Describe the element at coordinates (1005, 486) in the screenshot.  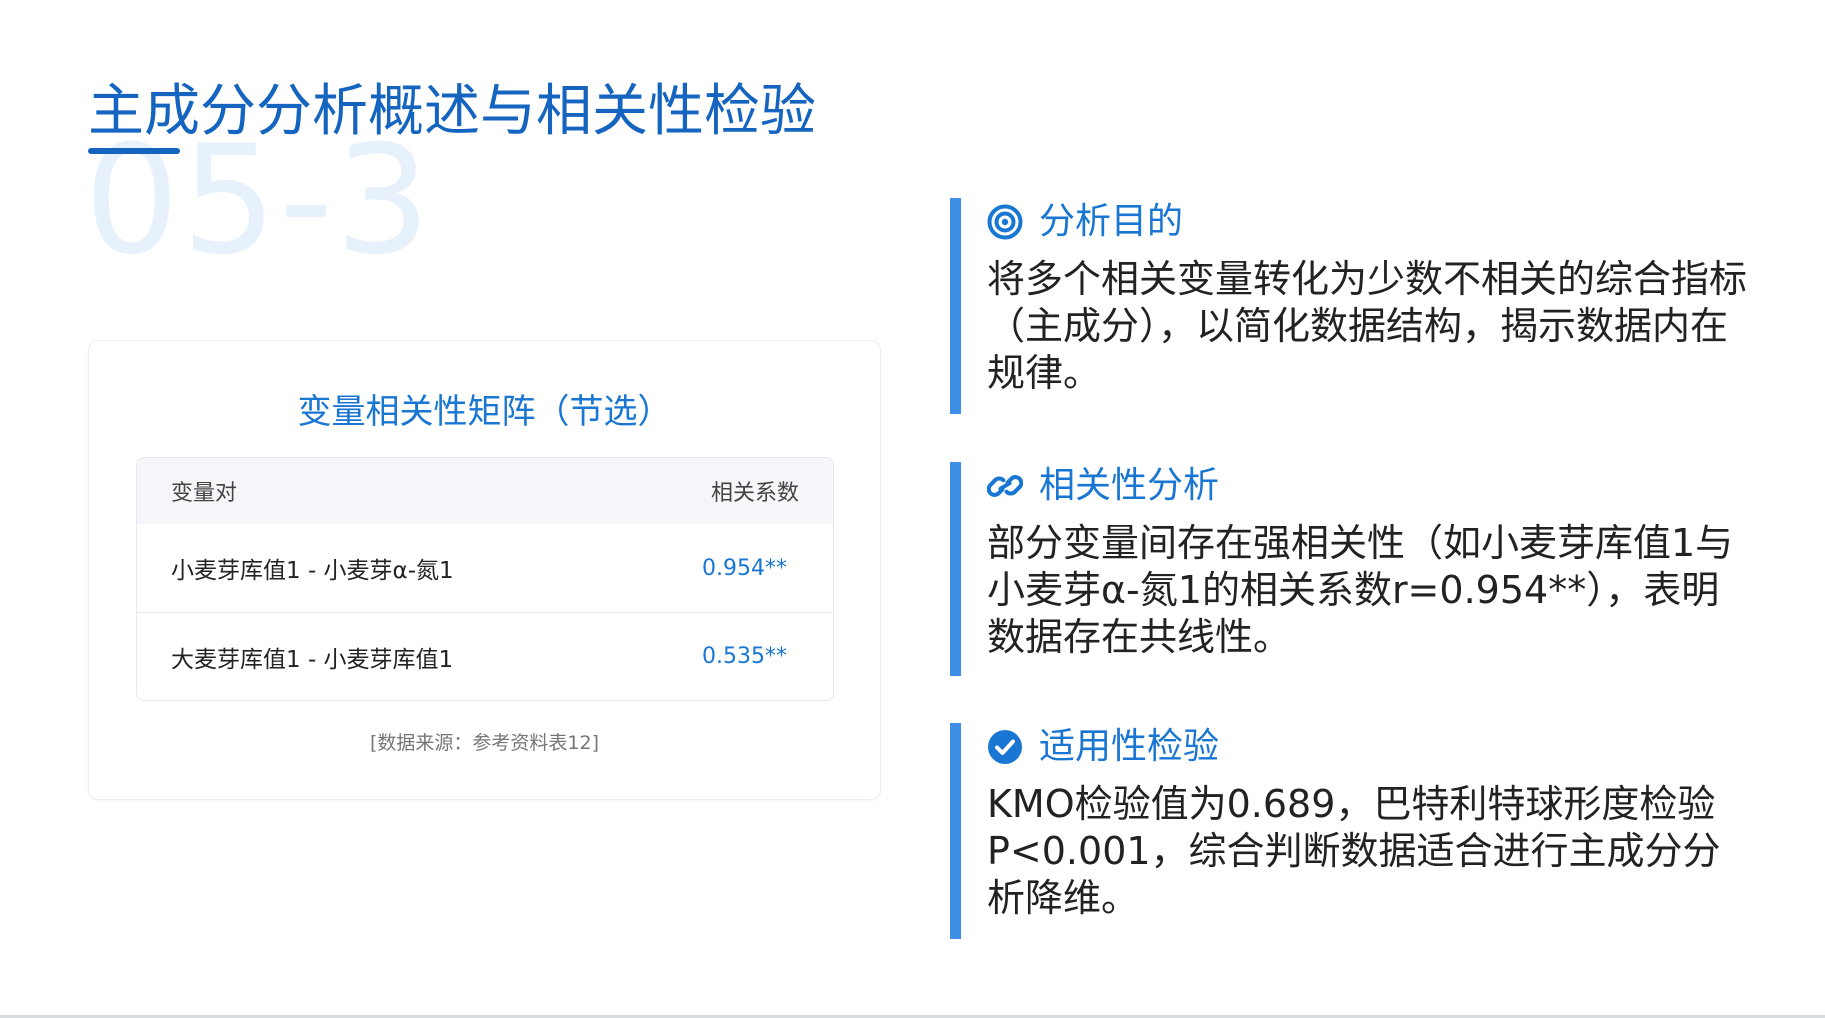
I see `link-icon` at that location.